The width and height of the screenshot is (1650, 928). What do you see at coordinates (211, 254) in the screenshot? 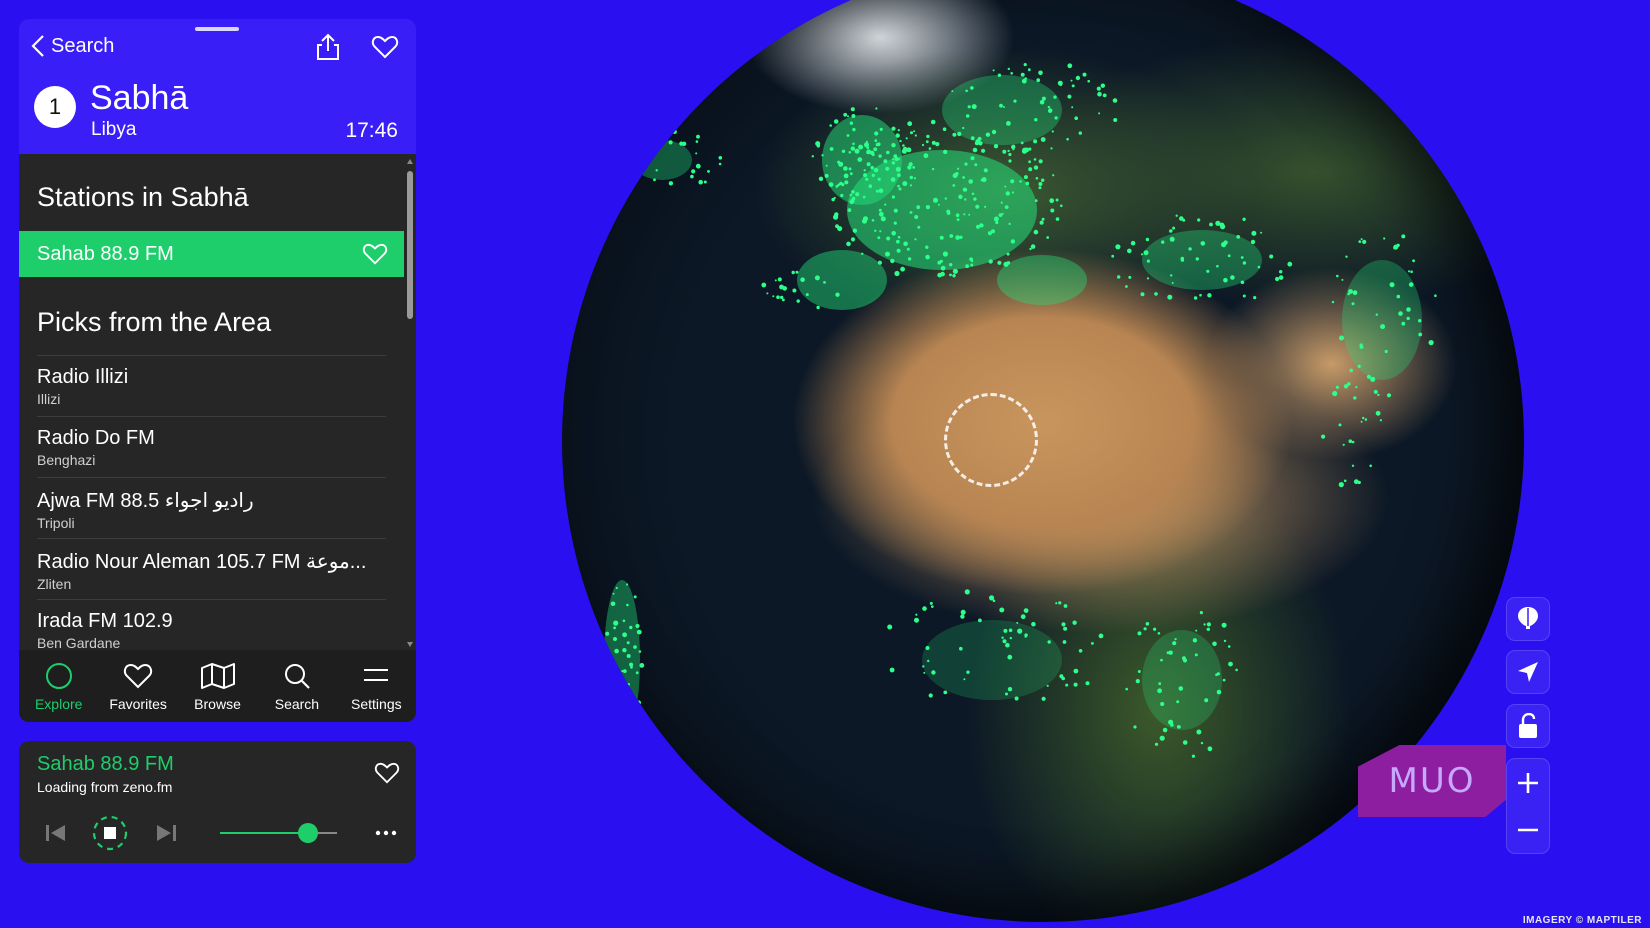
I see `active-station-row: Sahab 88.9 FM` at bounding box center [211, 254].